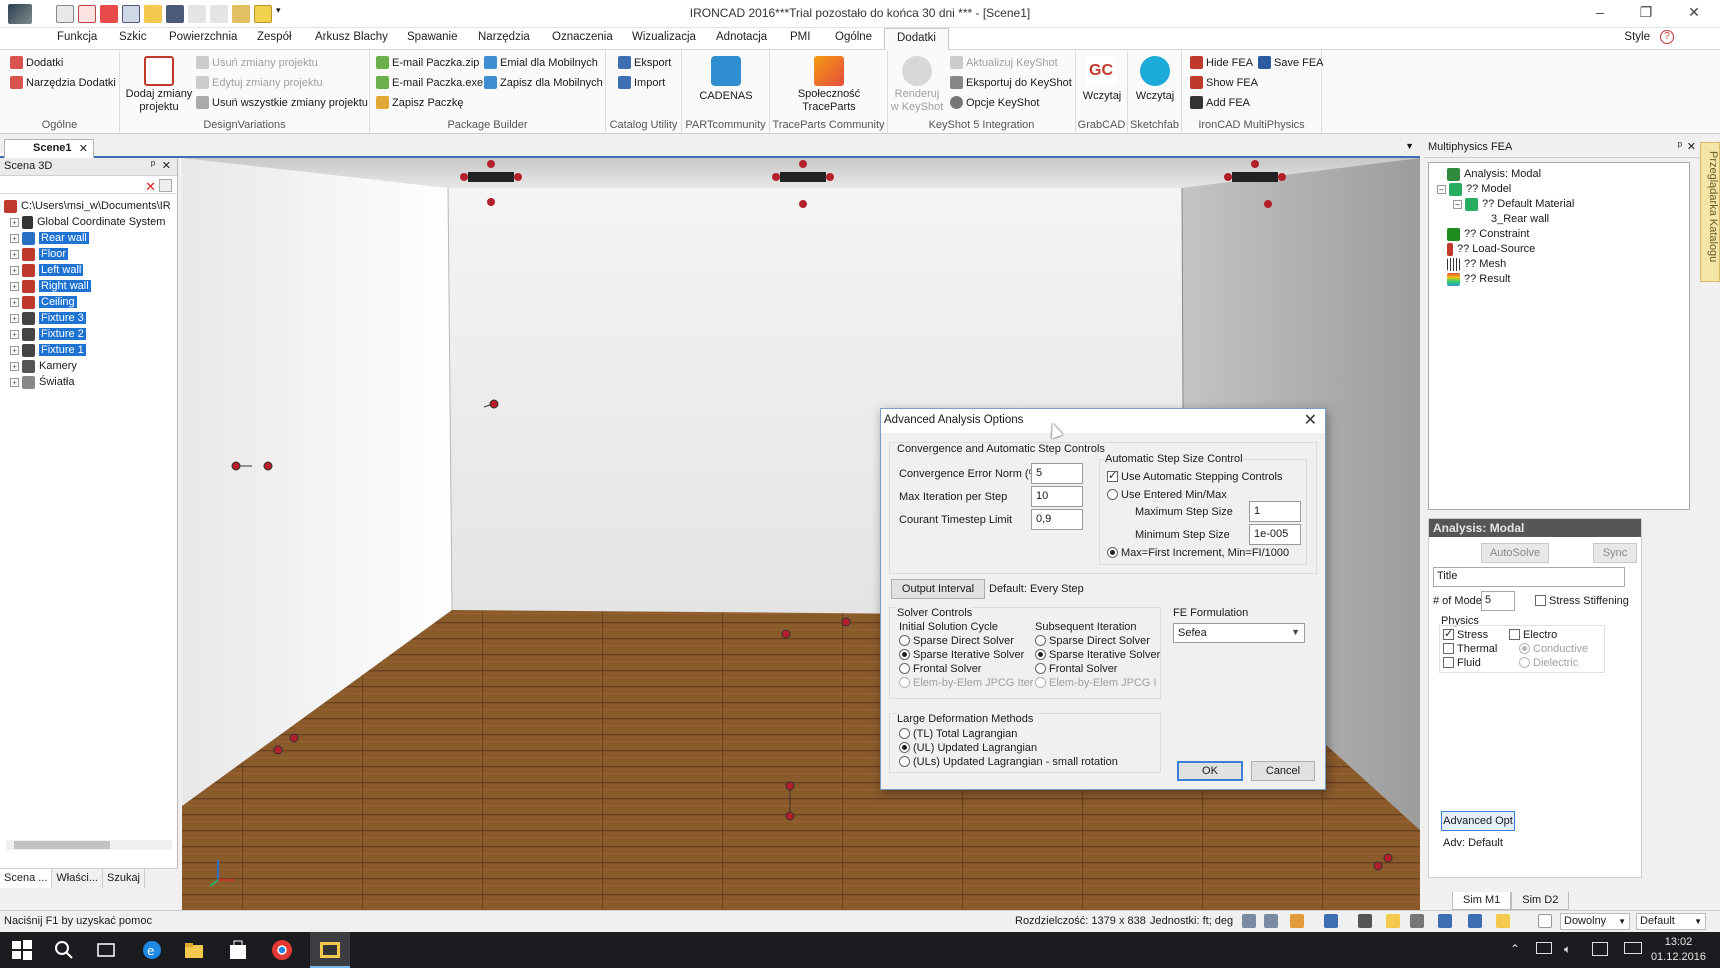  Describe the element at coordinates (274, 37) in the screenshot. I see `tab-zespol: Zespół` at that location.